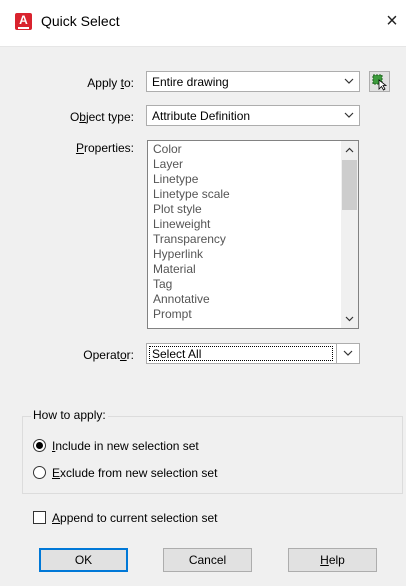 Image resolution: width=406 pixels, height=586 pixels. What do you see at coordinates (69, 415) in the screenshot?
I see `how-to-apply-title: How to apply:` at bounding box center [69, 415].